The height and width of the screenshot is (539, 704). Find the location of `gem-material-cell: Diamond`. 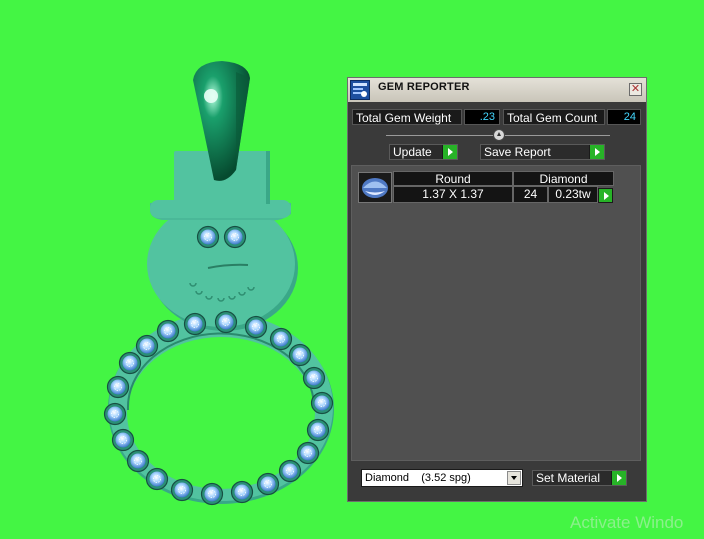

gem-material-cell: Diamond is located at coordinates (563, 178).